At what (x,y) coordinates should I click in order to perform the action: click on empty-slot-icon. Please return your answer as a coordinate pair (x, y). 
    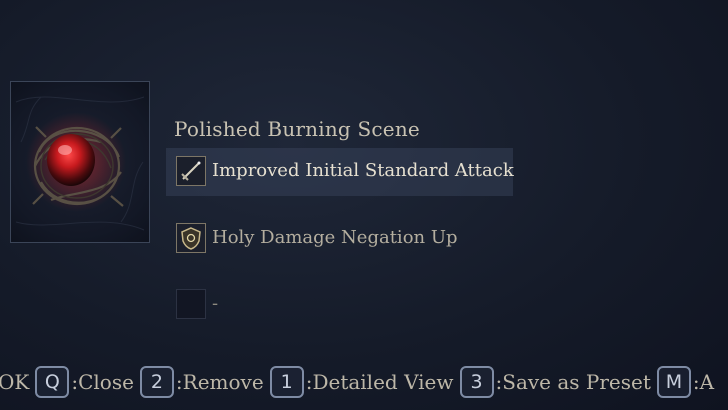
    Looking at the image, I should click on (191, 304).